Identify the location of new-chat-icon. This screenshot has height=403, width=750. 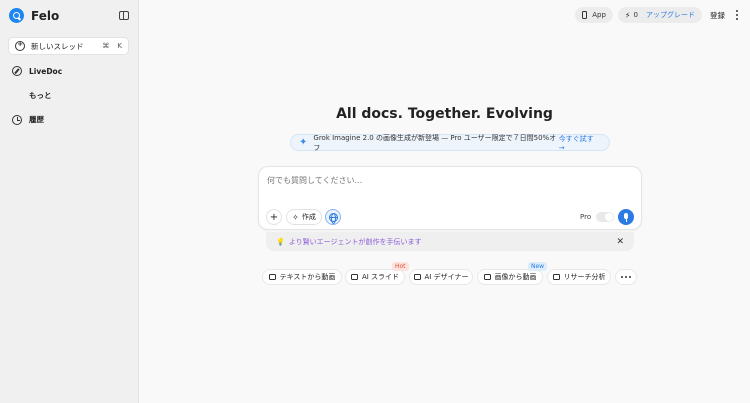
(20, 45).